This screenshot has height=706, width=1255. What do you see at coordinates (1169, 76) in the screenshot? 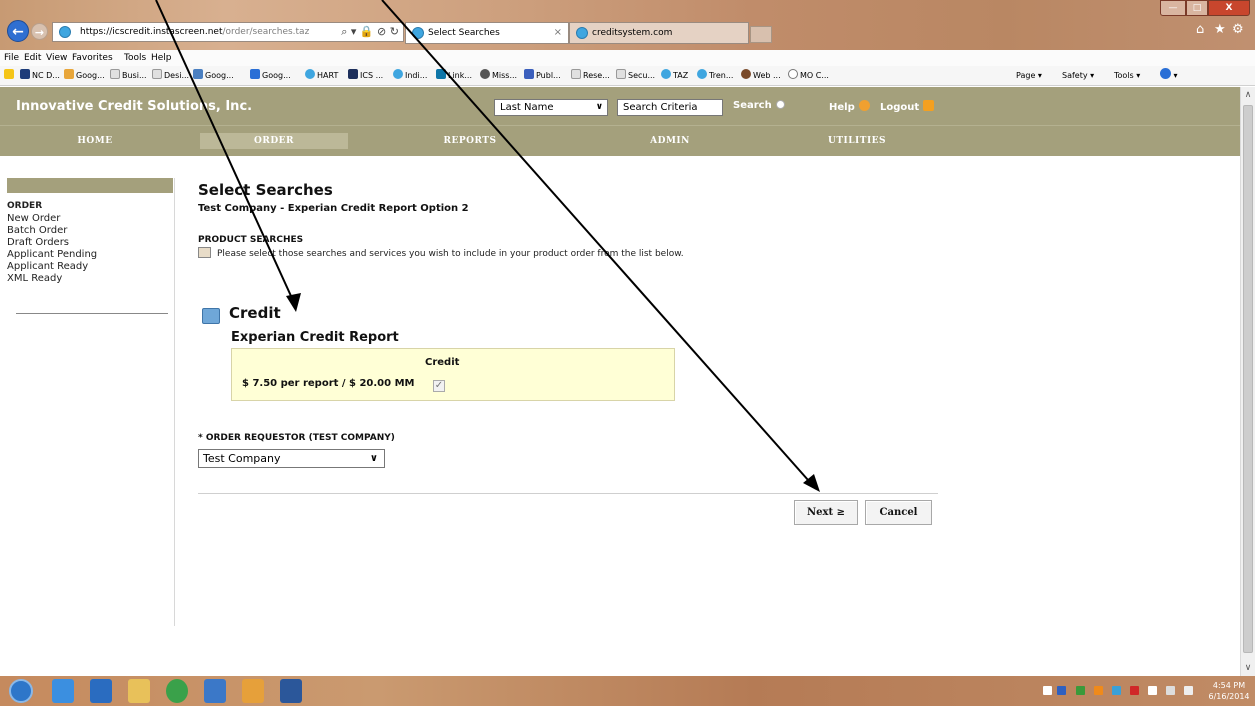
I see `help-icon: ▾` at bounding box center [1169, 76].